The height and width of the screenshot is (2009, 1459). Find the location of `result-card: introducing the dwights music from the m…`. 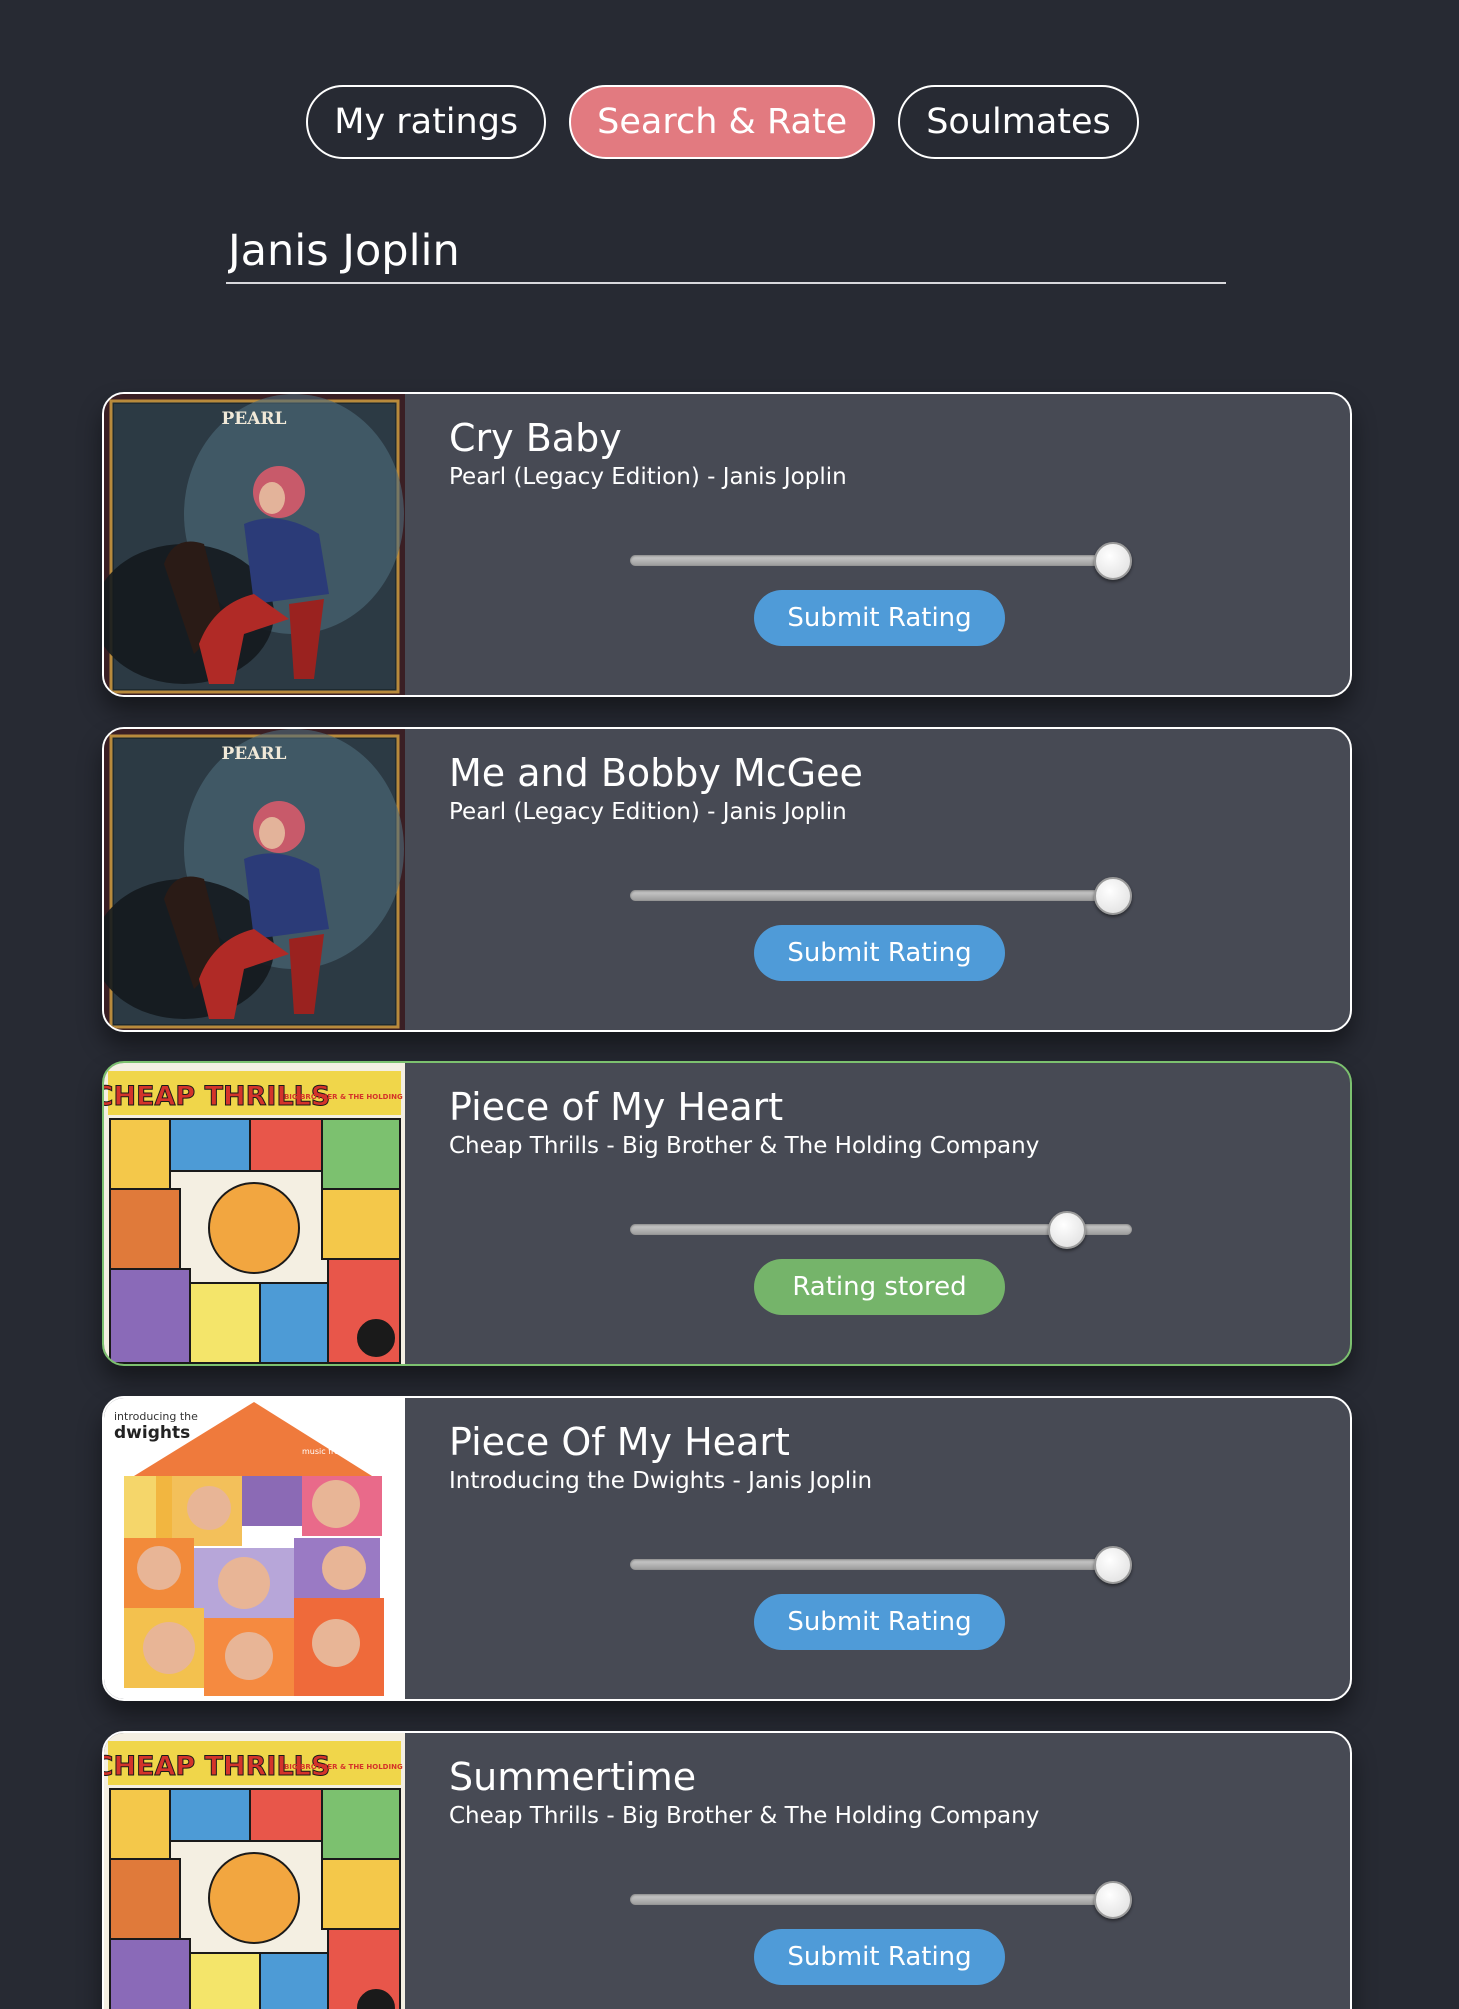

result-card: introducing the dwights music from the m… is located at coordinates (727, 1548).